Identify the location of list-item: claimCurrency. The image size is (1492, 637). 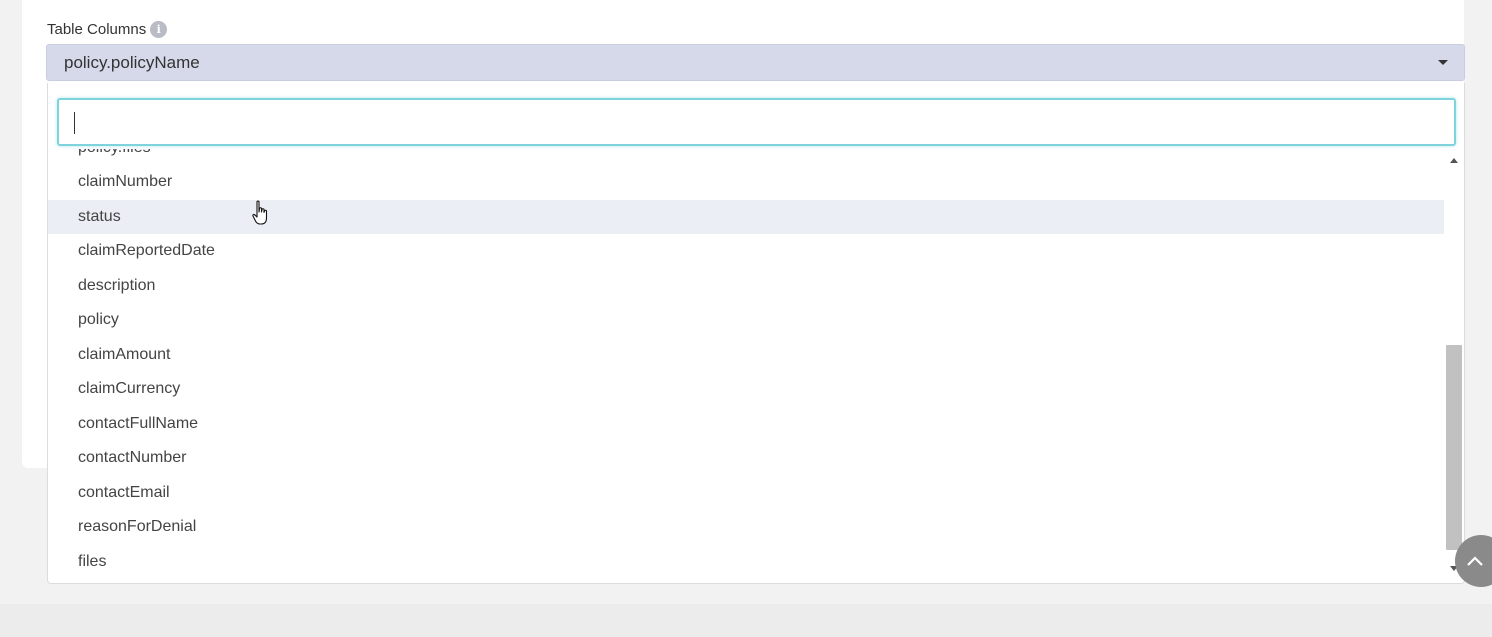
(746, 389).